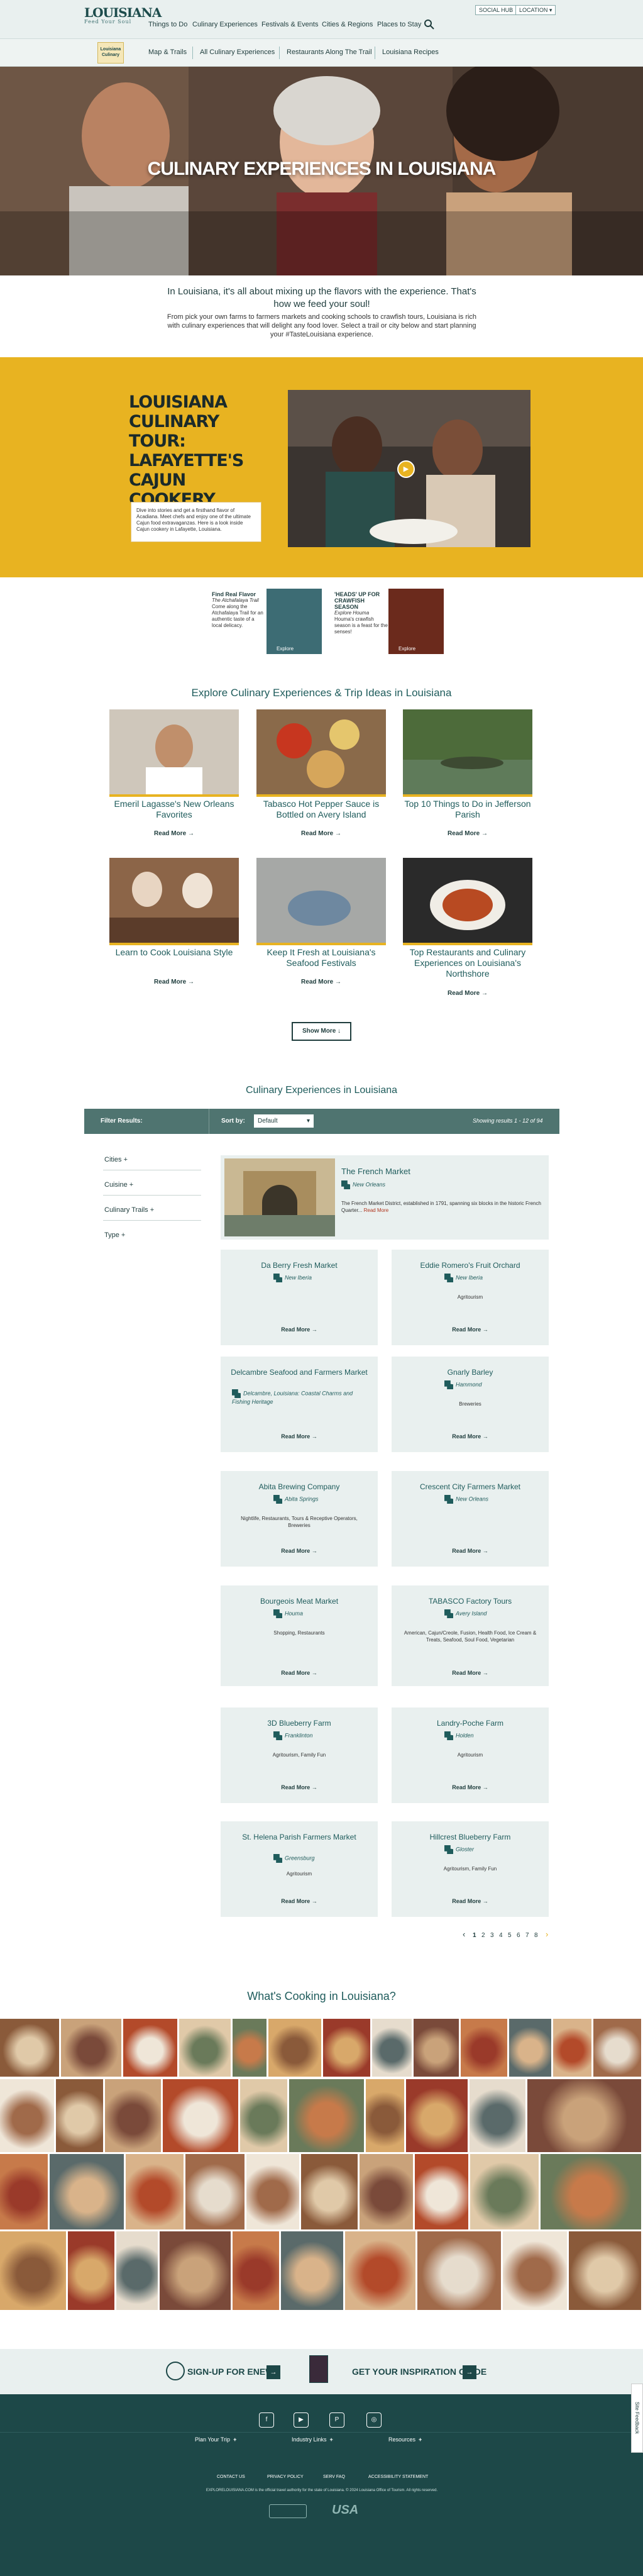  Describe the element at coordinates (167, 52) in the screenshot. I see `subnav-map-trails: Map & Trails` at that location.